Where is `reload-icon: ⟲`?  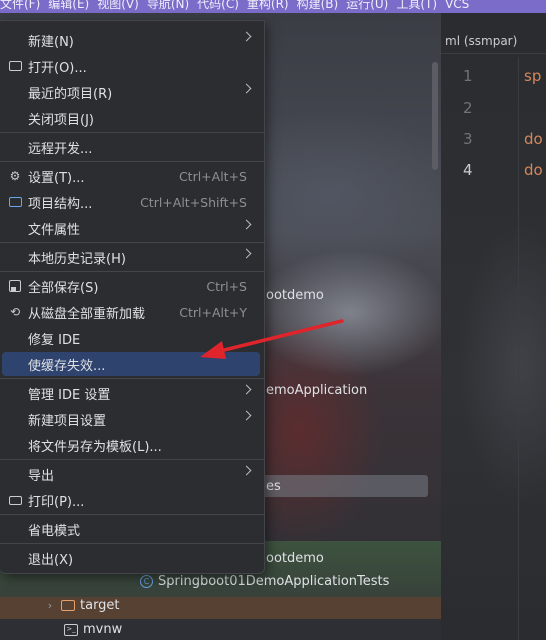
reload-icon: ⟲ is located at coordinates (15, 312).